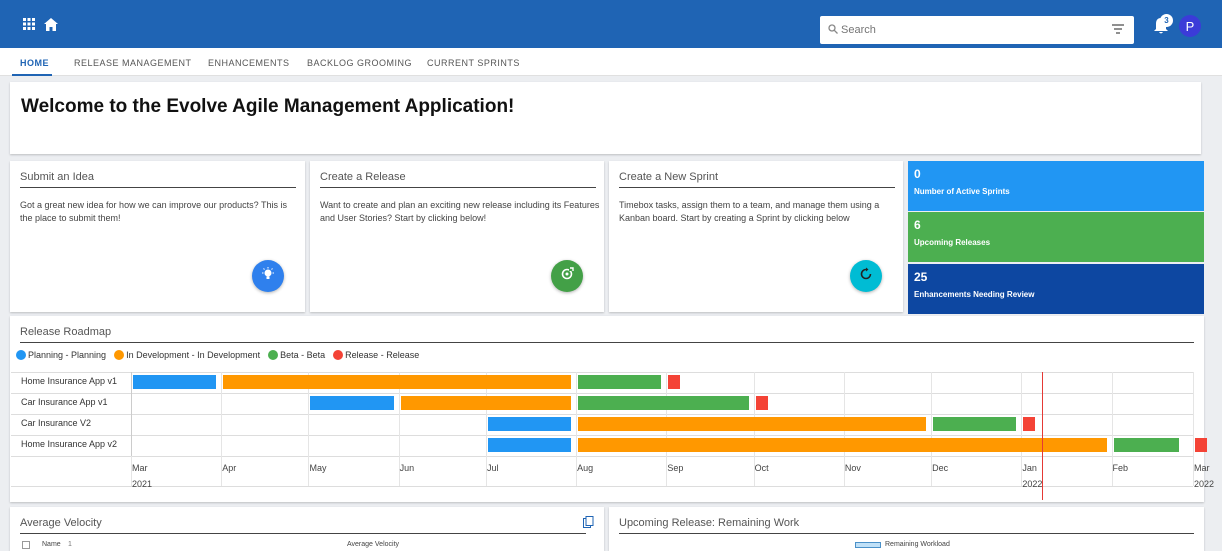  What do you see at coordinates (761, 468) in the screenshot?
I see `month-label: Oct` at bounding box center [761, 468].